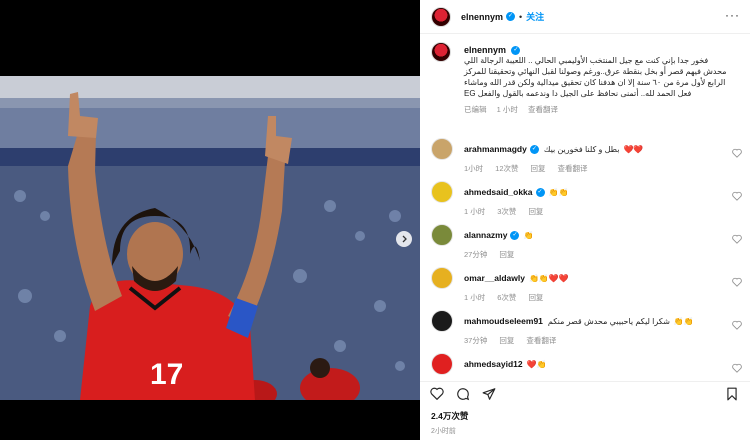 The width and height of the screenshot is (750, 440). What do you see at coordinates (543, 109) in the screenshot?
I see `translate-link: 查看翻译` at bounding box center [543, 109].